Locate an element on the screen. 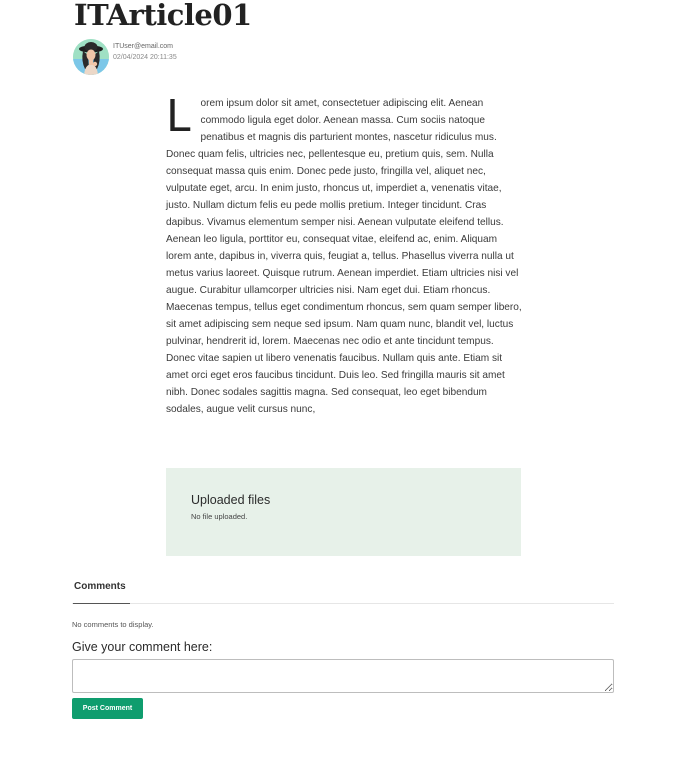  author-avatar is located at coordinates (91, 57).